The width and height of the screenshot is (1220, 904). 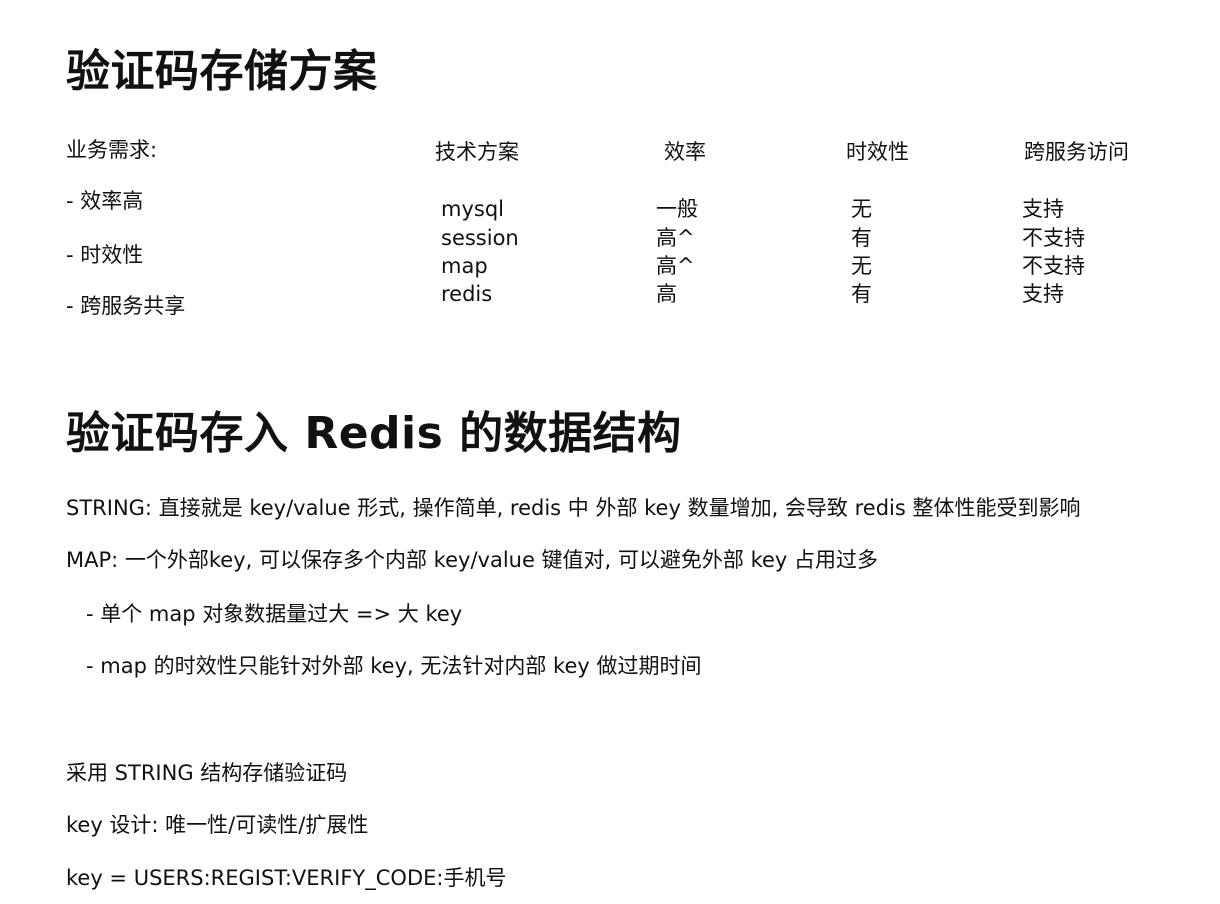 What do you see at coordinates (472, 209) in the screenshot?
I see `table-cell-solution: mysql` at bounding box center [472, 209].